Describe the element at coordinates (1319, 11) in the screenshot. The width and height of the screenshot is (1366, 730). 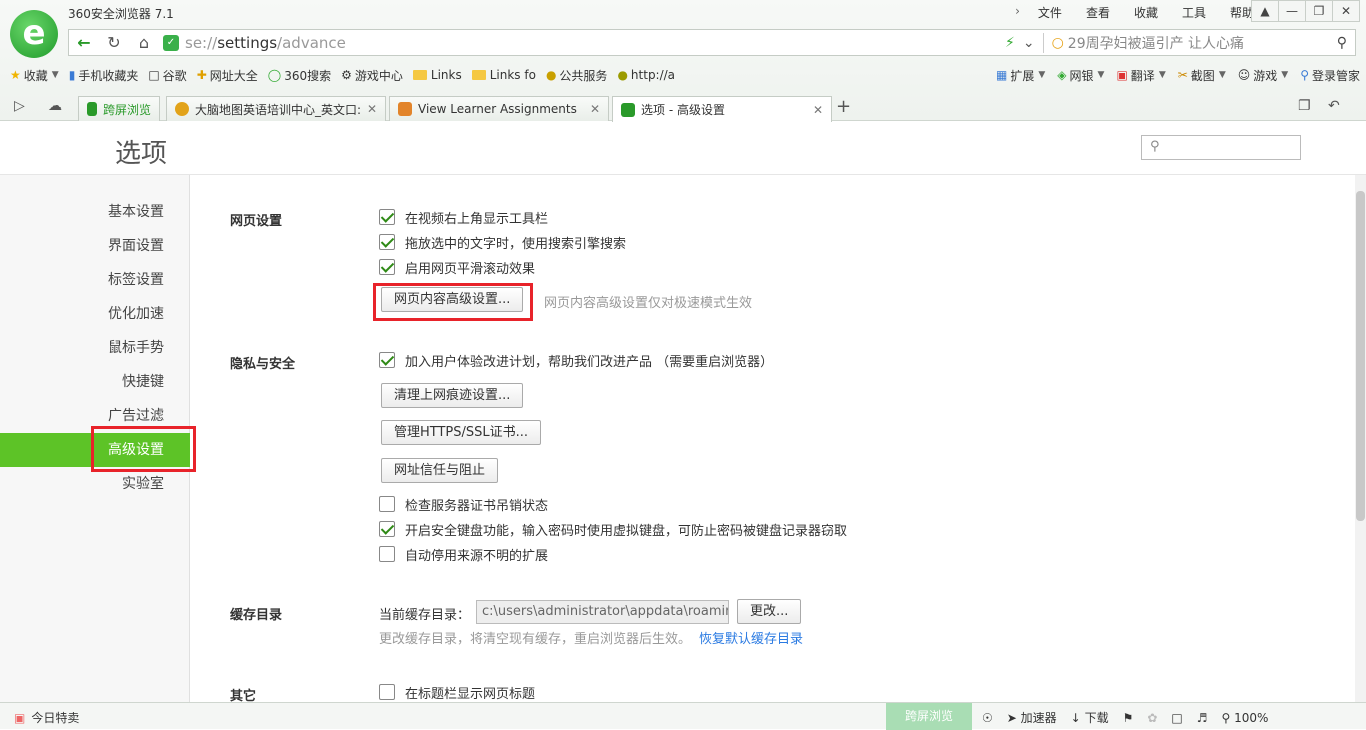
I see `restore-icon: ❐` at that location.